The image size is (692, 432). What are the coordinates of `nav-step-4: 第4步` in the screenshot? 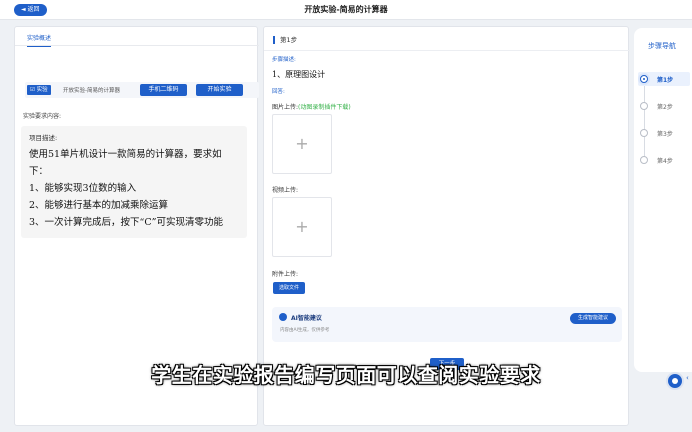 It's located at (664, 160).